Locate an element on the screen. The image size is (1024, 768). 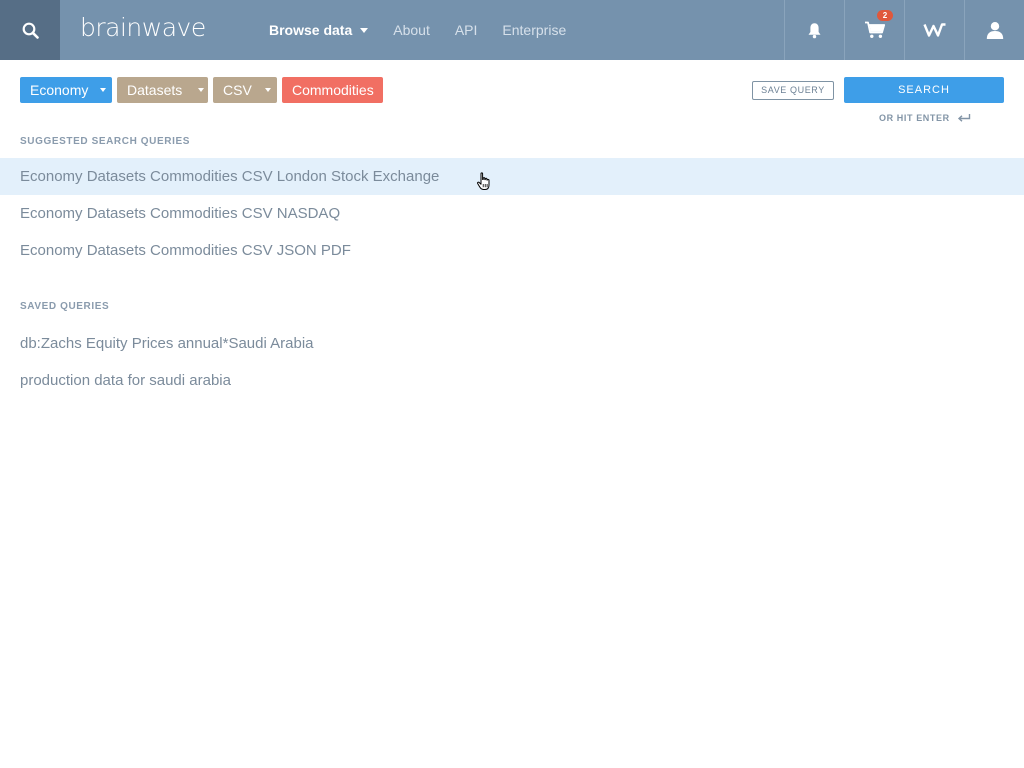
cart-button: 2 is located at coordinates (874, 30).